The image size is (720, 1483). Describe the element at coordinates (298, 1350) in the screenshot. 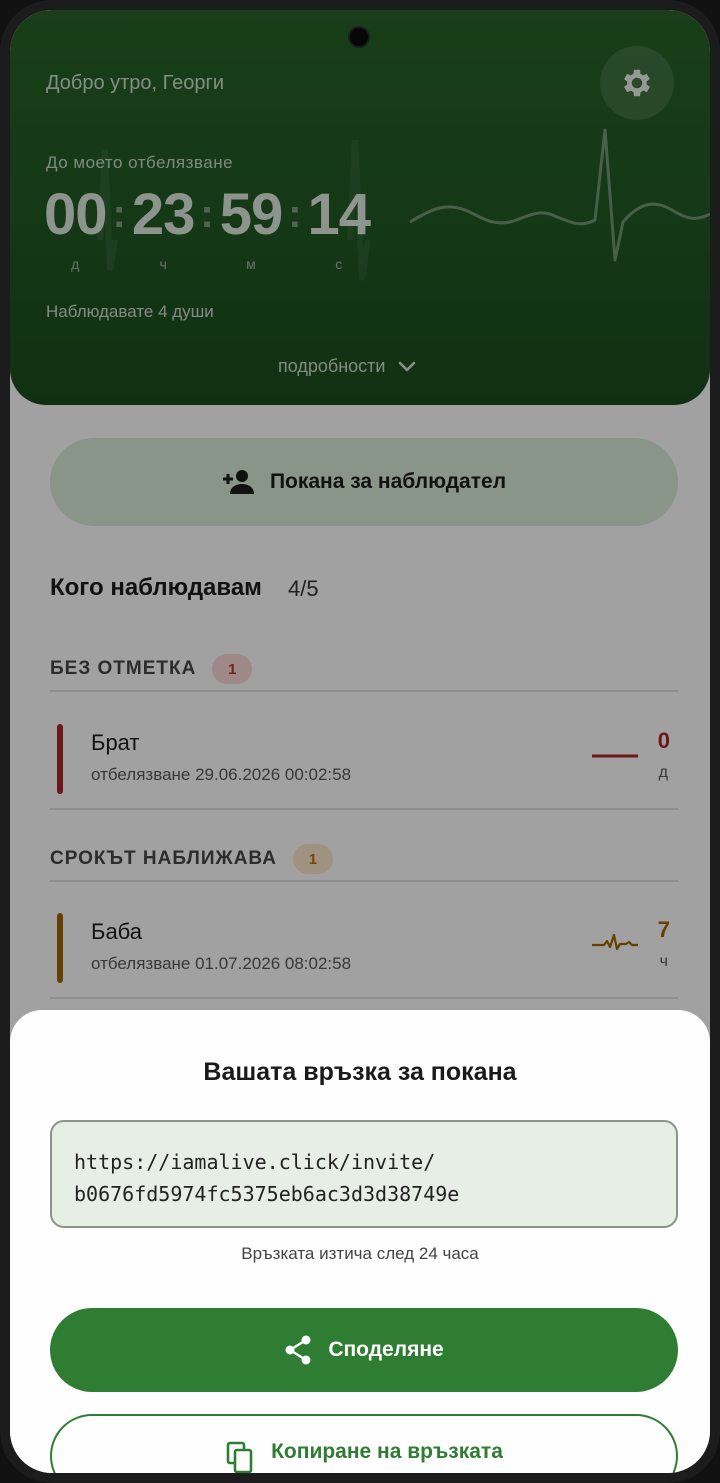

I see `share-icon` at that location.